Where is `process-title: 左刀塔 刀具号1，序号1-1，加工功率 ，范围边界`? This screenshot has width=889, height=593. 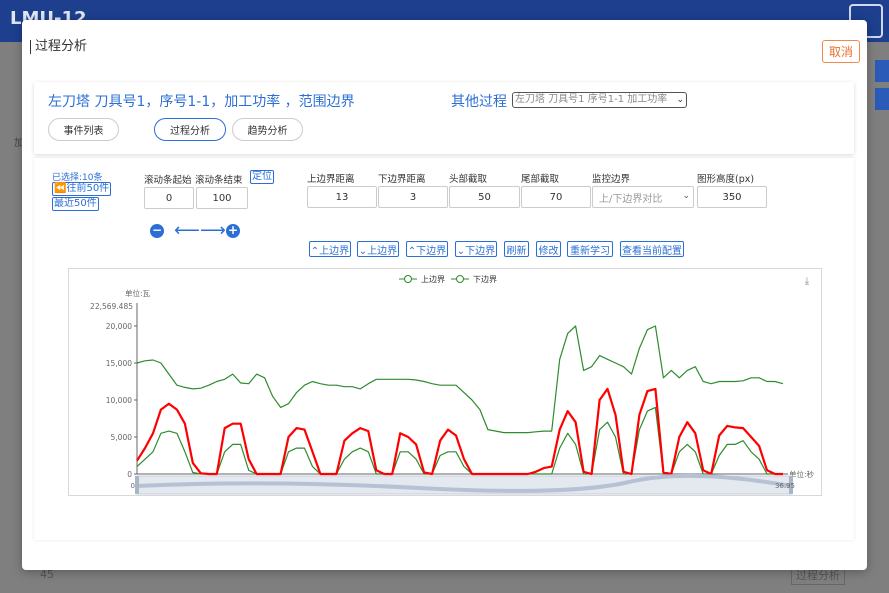 process-title: 左刀塔 刀具号1，序号1-1，加工功率 ，范围边界 is located at coordinates (201, 102).